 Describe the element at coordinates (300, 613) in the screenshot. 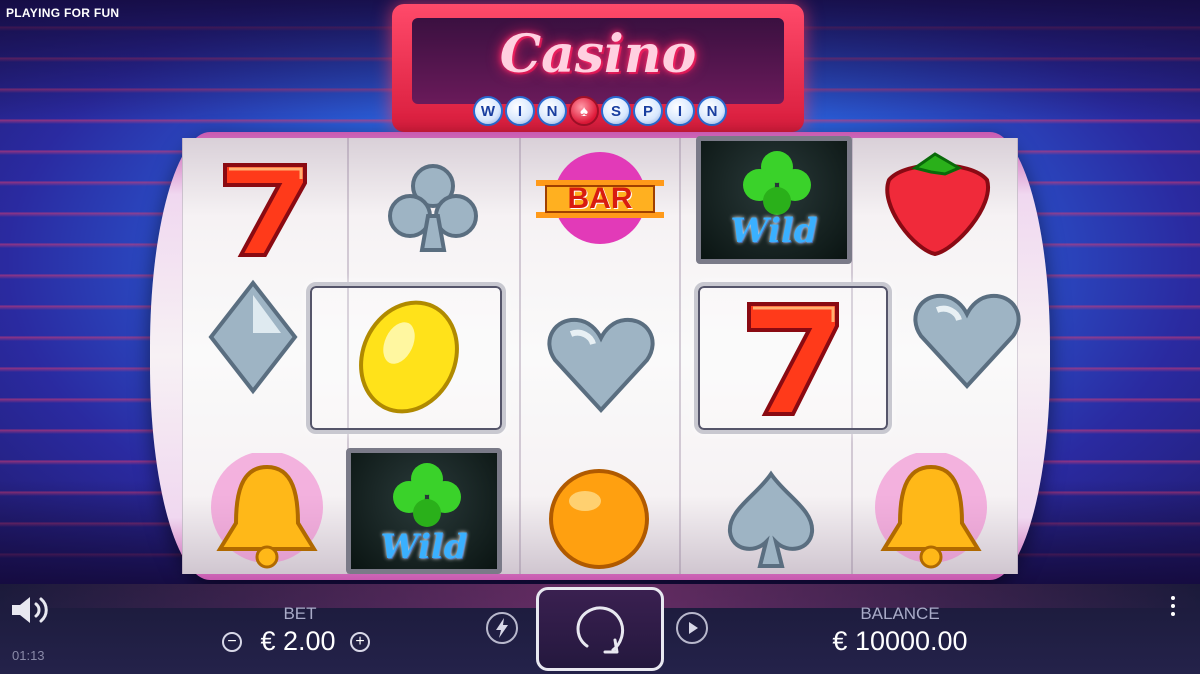

I see `bet-label: BET` at that location.